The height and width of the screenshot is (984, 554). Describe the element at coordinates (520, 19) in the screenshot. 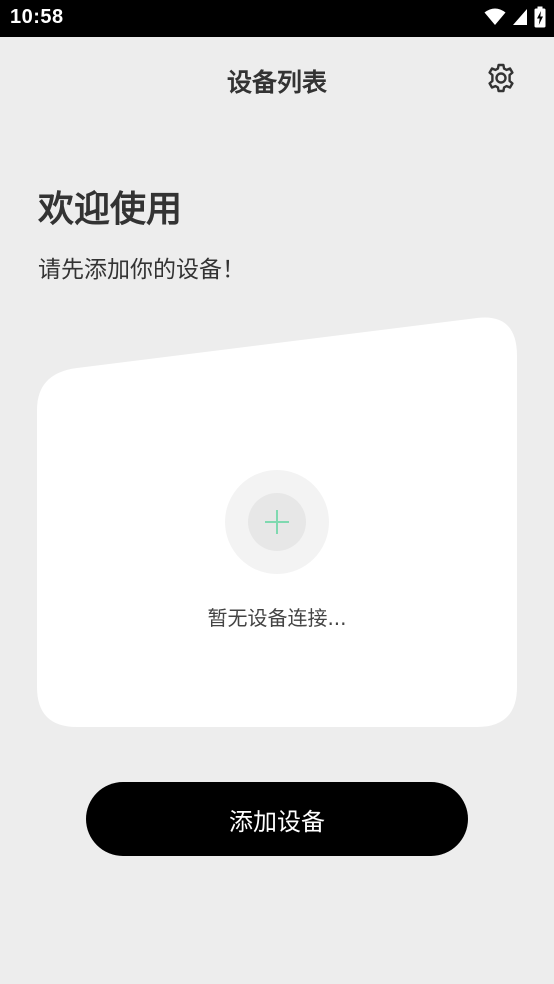

I see `signal-icon` at that location.